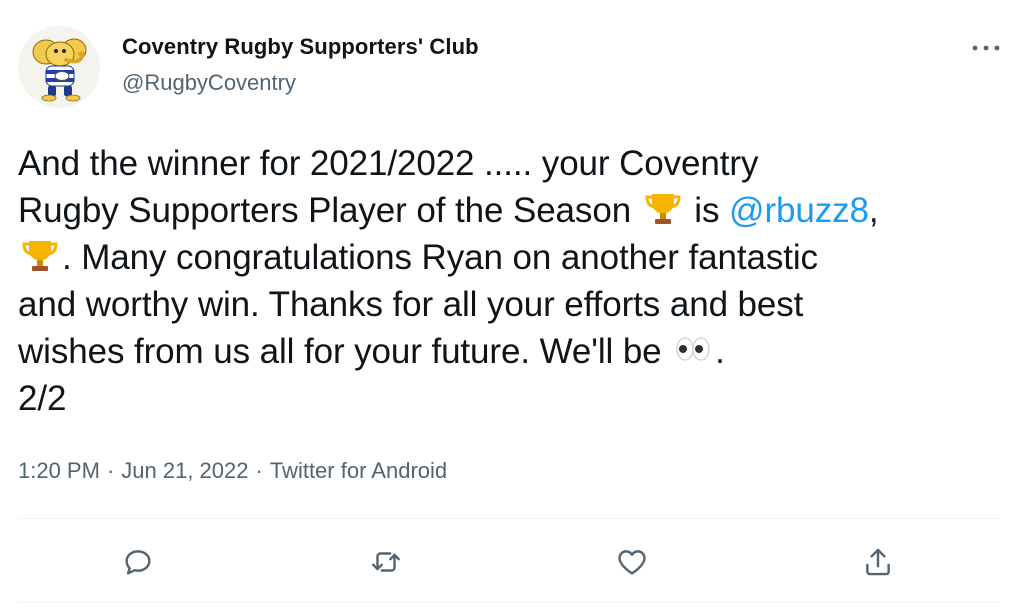 The image size is (1024, 614). I want to click on like-button, so click(632, 562).